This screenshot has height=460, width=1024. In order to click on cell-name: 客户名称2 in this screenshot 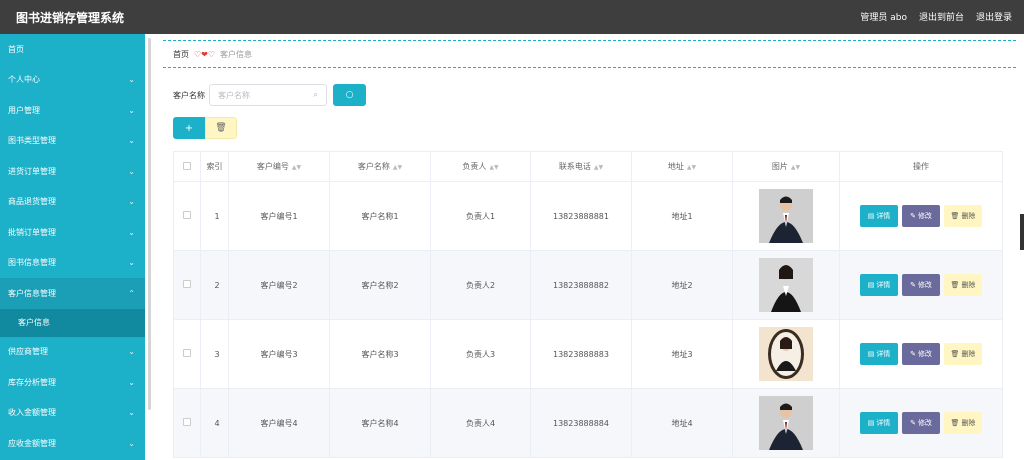, I will do `click(380, 285)`.